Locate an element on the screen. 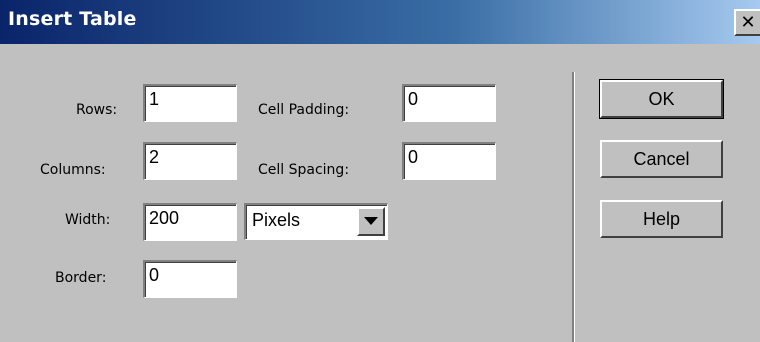  cell-padding-input: 0 is located at coordinates (449, 103).